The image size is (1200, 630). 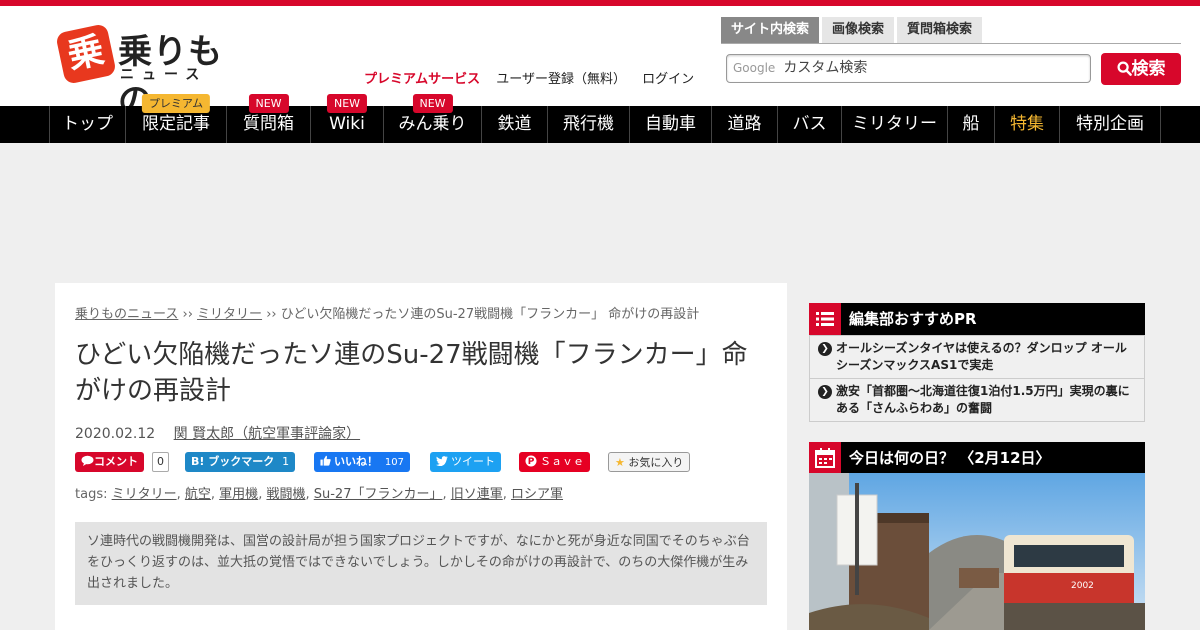 What do you see at coordinates (477, 494) in the screenshot?
I see `tag-link: 旧ソ連軍` at bounding box center [477, 494].